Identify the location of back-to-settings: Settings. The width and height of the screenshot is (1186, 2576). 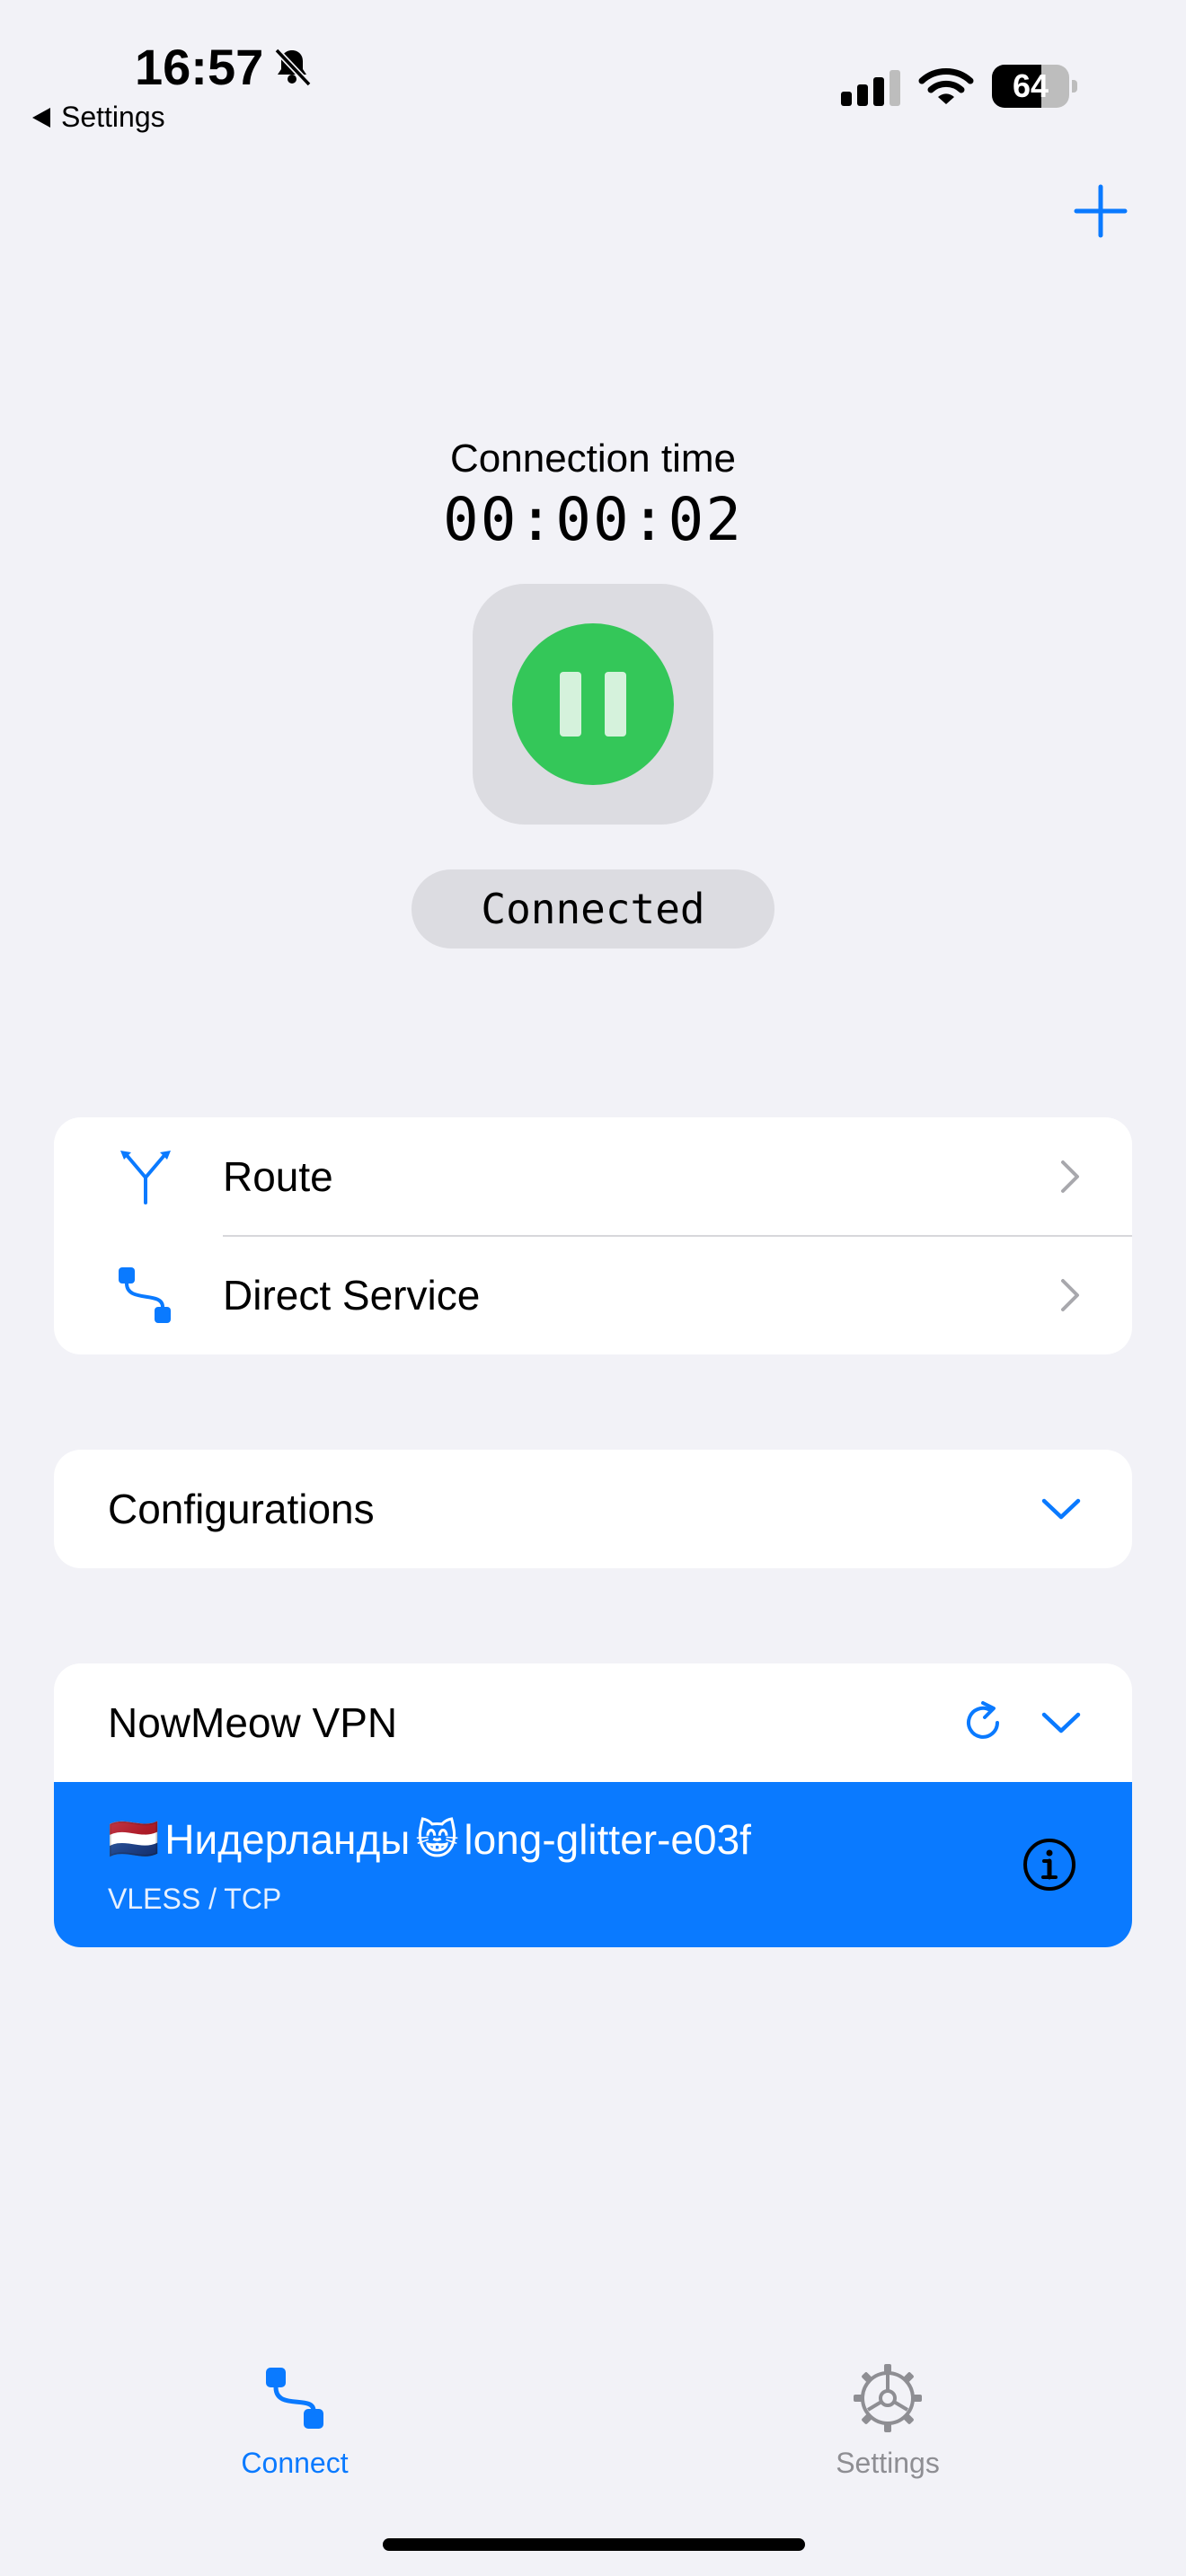
(98, 117).